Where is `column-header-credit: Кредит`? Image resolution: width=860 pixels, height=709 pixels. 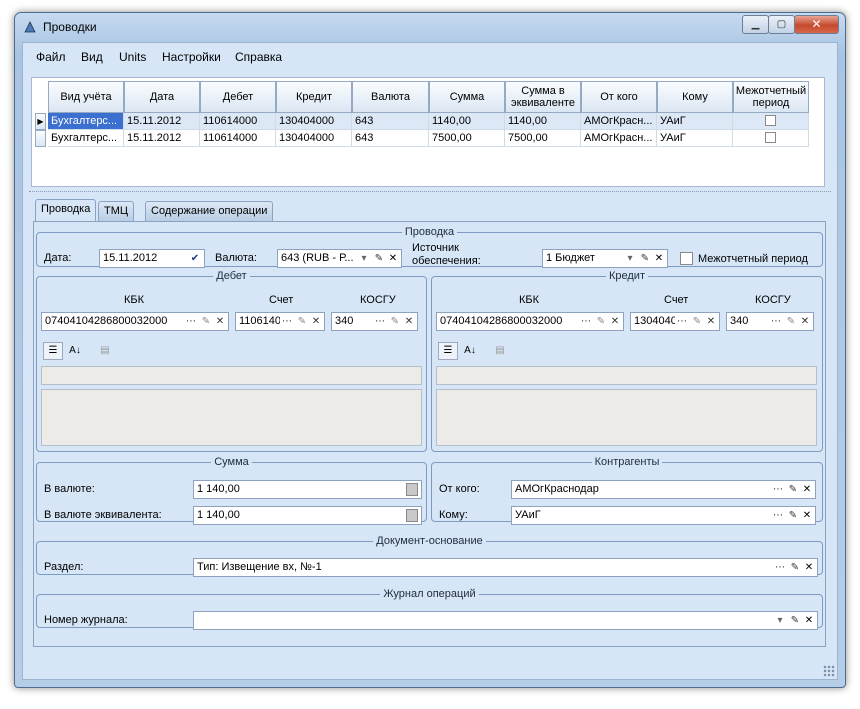
column-header-credit: Кредит is located at coordinates (314, 97).